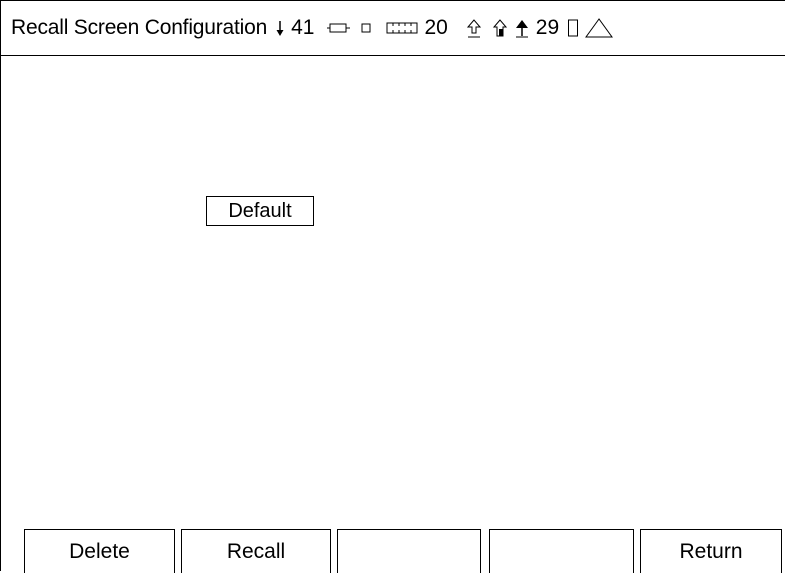  What do you see at coordinates (573, 28) in the screenshot?
I see `empty-rectangle-icon` at bounding box center [573, 28].